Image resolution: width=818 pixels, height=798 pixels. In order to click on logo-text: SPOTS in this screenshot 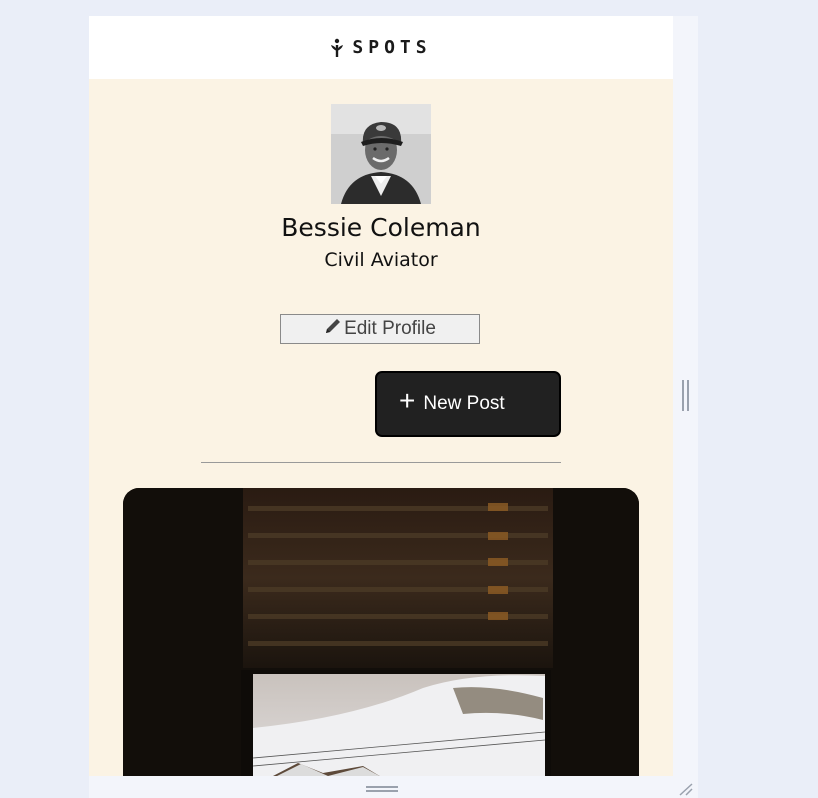, I will do `click(392, 47)`.